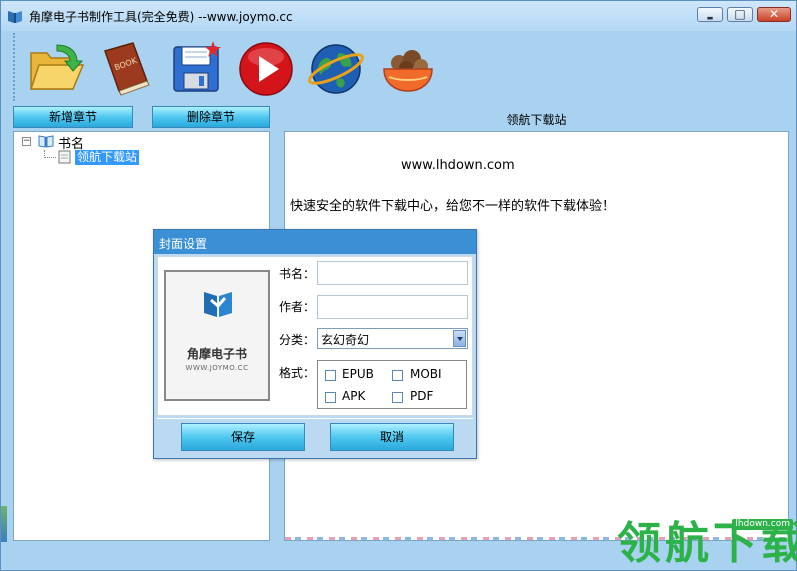  What do you see at coordinates (183, 244) in the screenshot?
I see `dialog-title: 封面设置` at bounding box center [183, 244].